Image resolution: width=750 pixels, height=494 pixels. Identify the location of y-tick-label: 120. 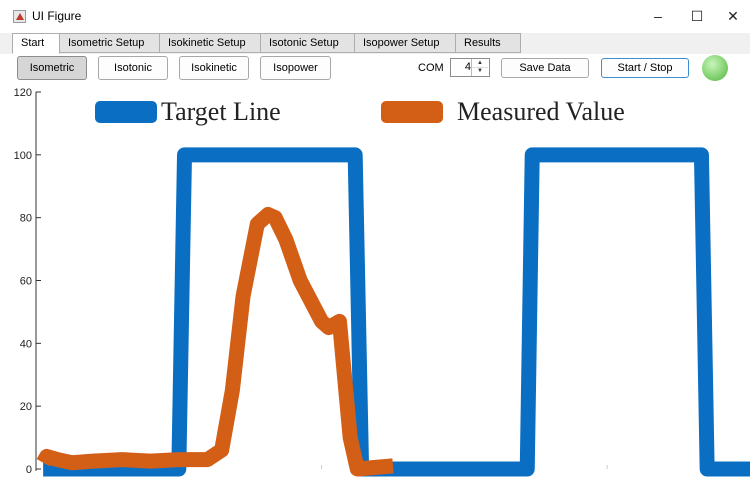
(23, 93).